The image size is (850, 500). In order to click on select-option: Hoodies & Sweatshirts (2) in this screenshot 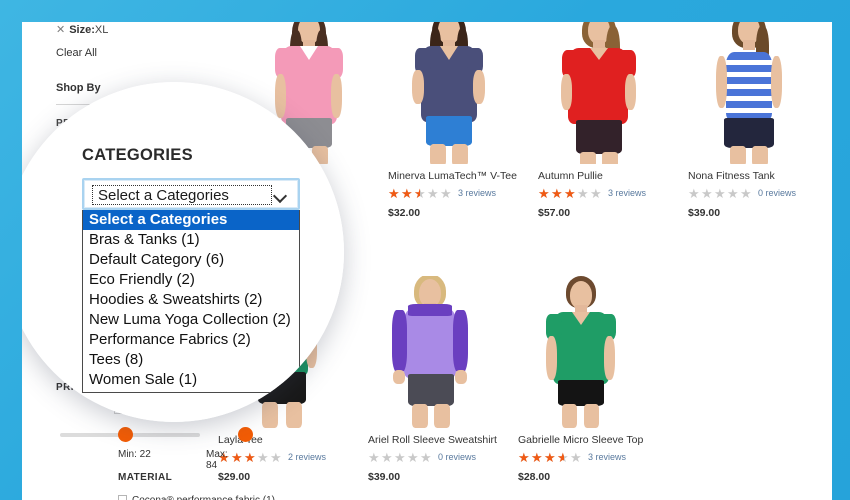, I will do `click(191, 300)`.